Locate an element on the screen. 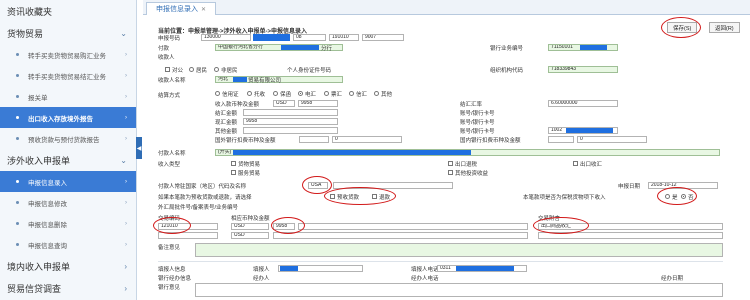 The image size is (750, 300). tx-note-field: 出口商品收汇 is located at coordinates (630, 226).